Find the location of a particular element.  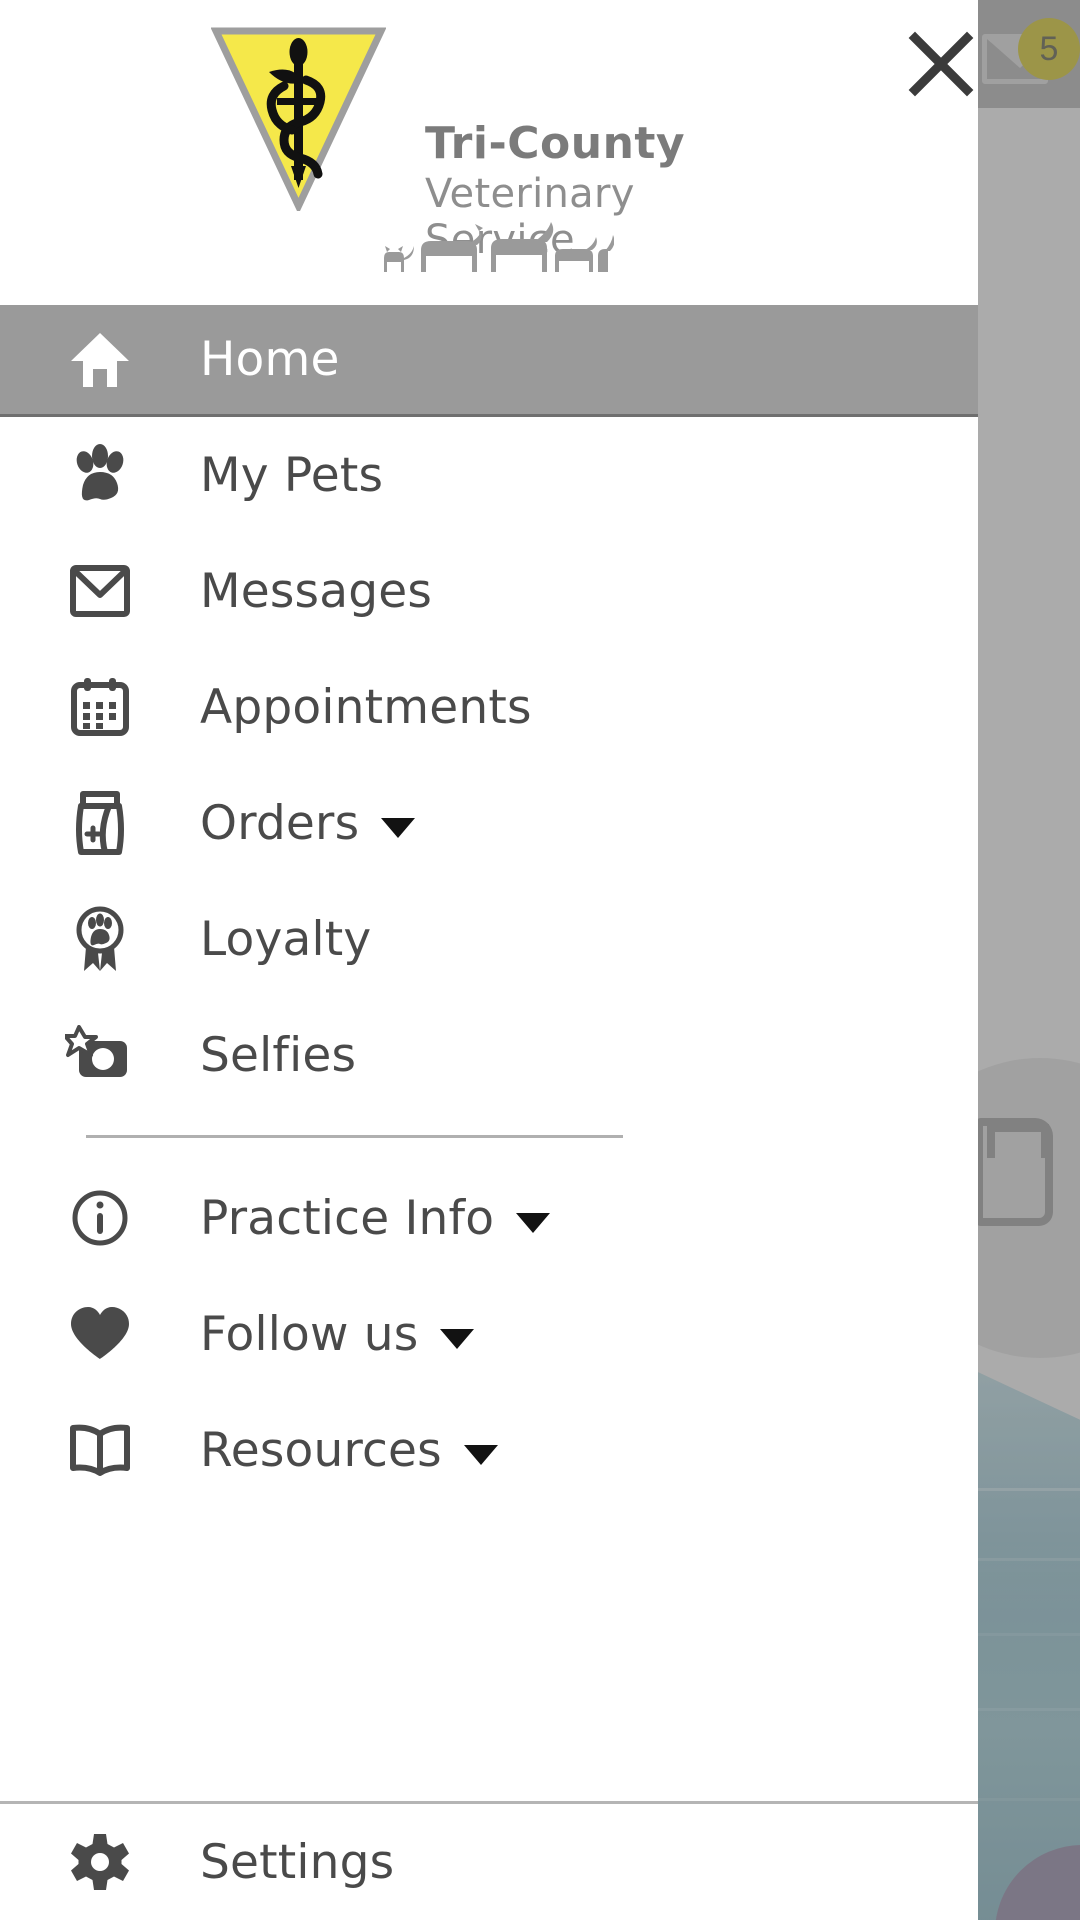

sidebar-item-label: Selfies is located at coordinates (278, 1055).